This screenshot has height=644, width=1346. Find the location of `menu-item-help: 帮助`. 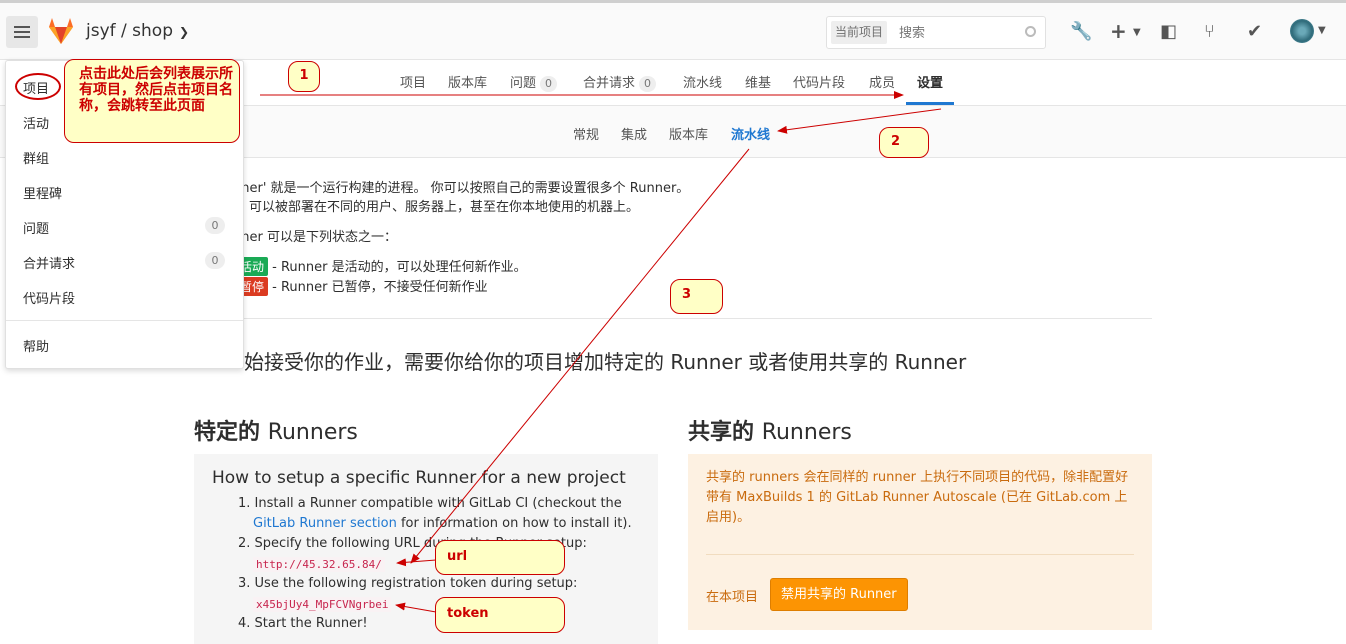

menu-item-help: 帮助 is located at coordinates (36, 345).